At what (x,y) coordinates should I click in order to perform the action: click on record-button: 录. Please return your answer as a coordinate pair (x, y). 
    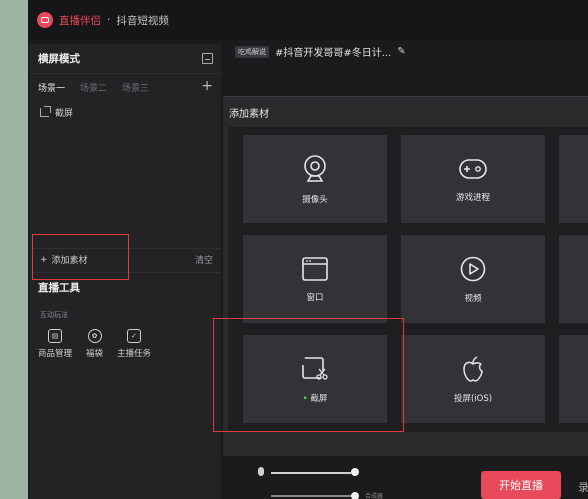
    Looking at the image, I should click on (583, 487).